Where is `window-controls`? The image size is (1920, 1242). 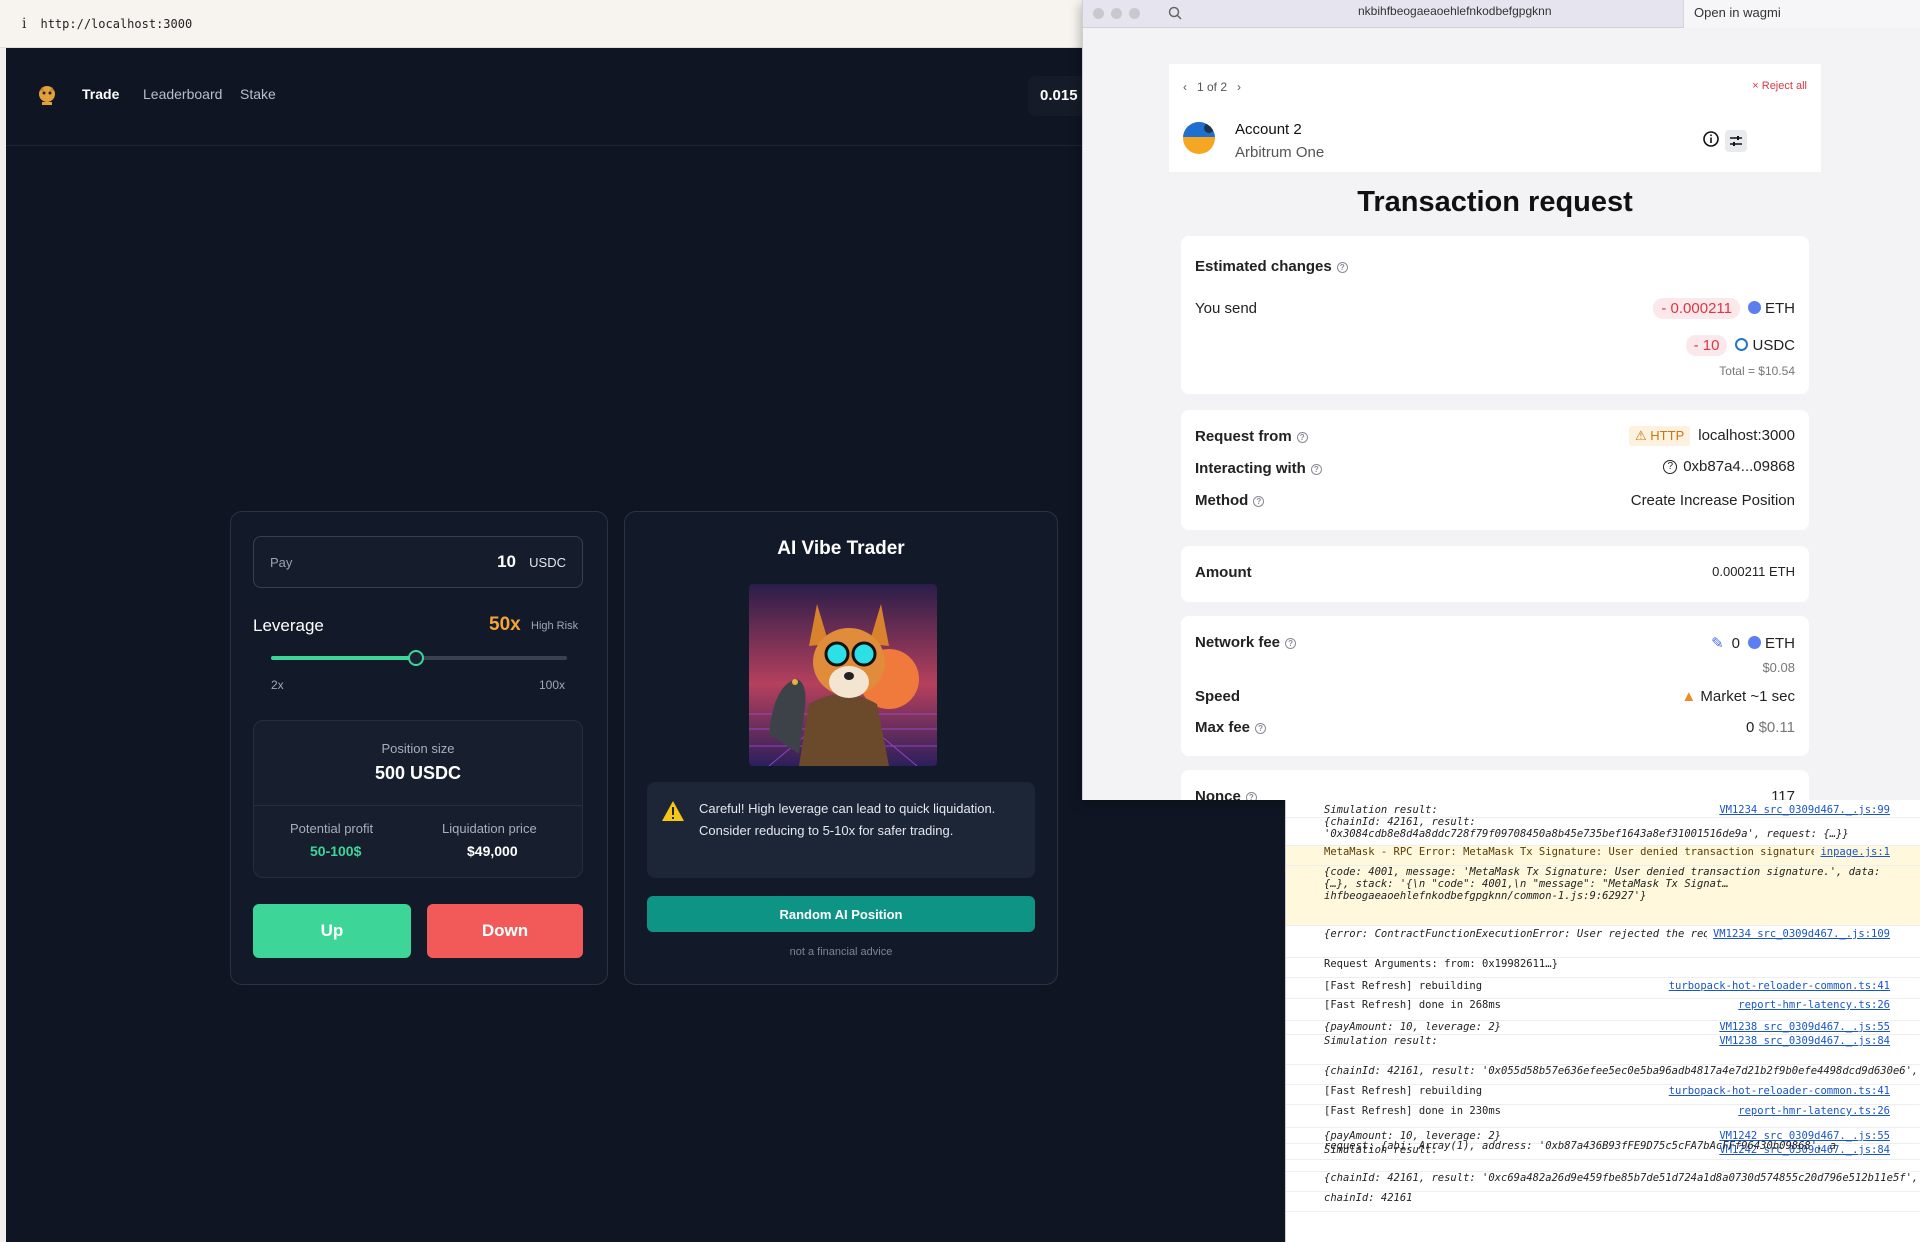 window-controls is located at coordinates (1120, 15).